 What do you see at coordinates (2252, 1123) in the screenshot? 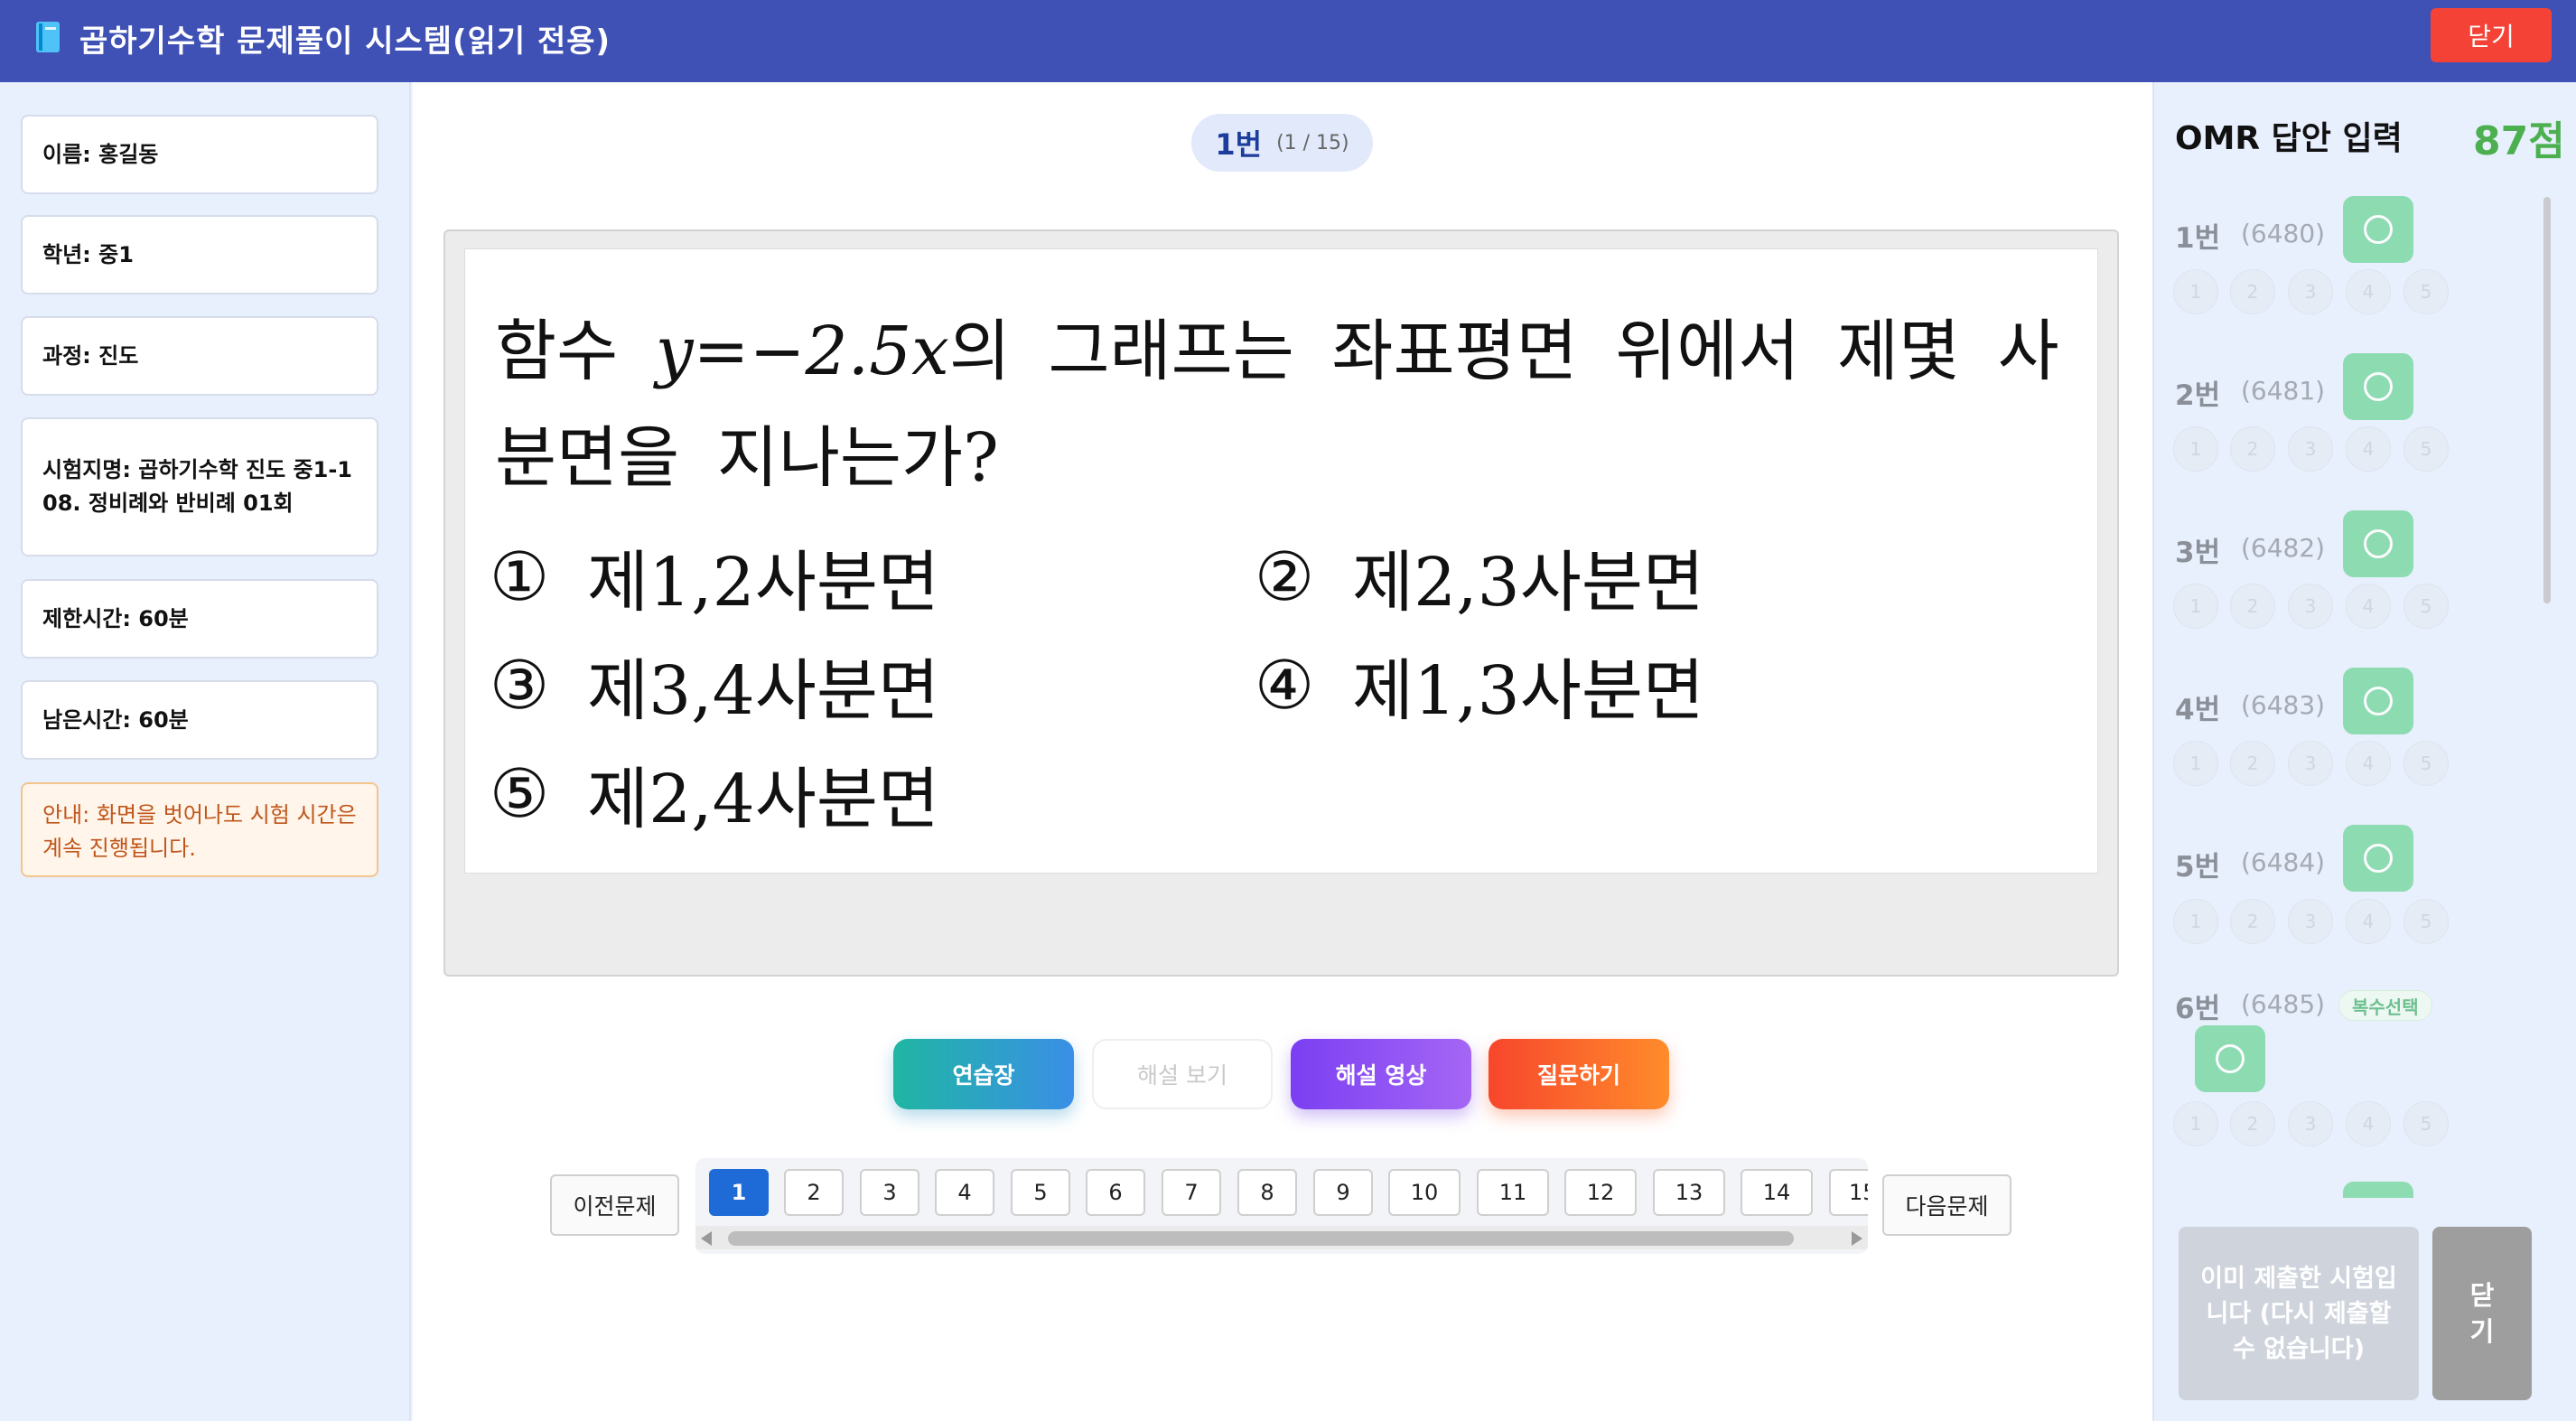
I see `omr-q6-bubble-2: 2` at bounding box center [2252, 1123].